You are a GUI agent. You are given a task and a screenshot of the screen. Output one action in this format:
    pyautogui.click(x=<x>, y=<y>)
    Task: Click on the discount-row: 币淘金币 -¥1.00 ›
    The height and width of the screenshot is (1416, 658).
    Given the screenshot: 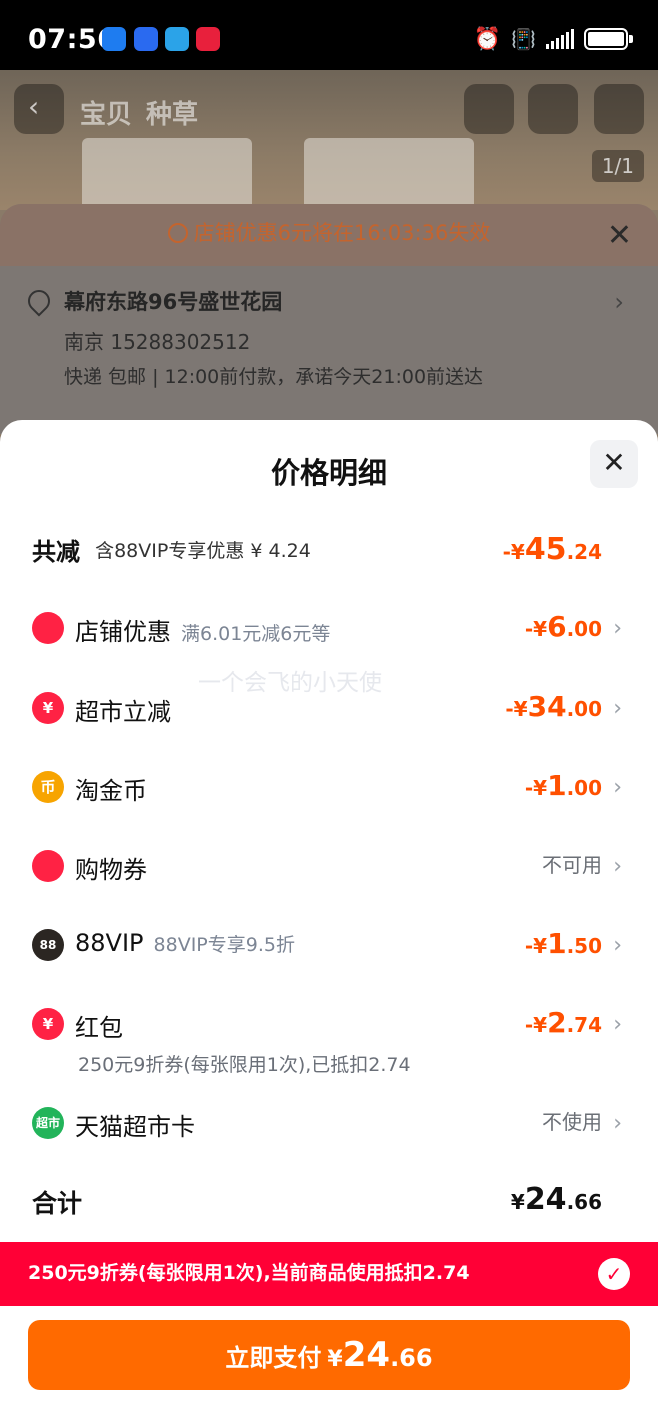 What is the action you would take?
    pyautogui.click(x=327, y=789)
    